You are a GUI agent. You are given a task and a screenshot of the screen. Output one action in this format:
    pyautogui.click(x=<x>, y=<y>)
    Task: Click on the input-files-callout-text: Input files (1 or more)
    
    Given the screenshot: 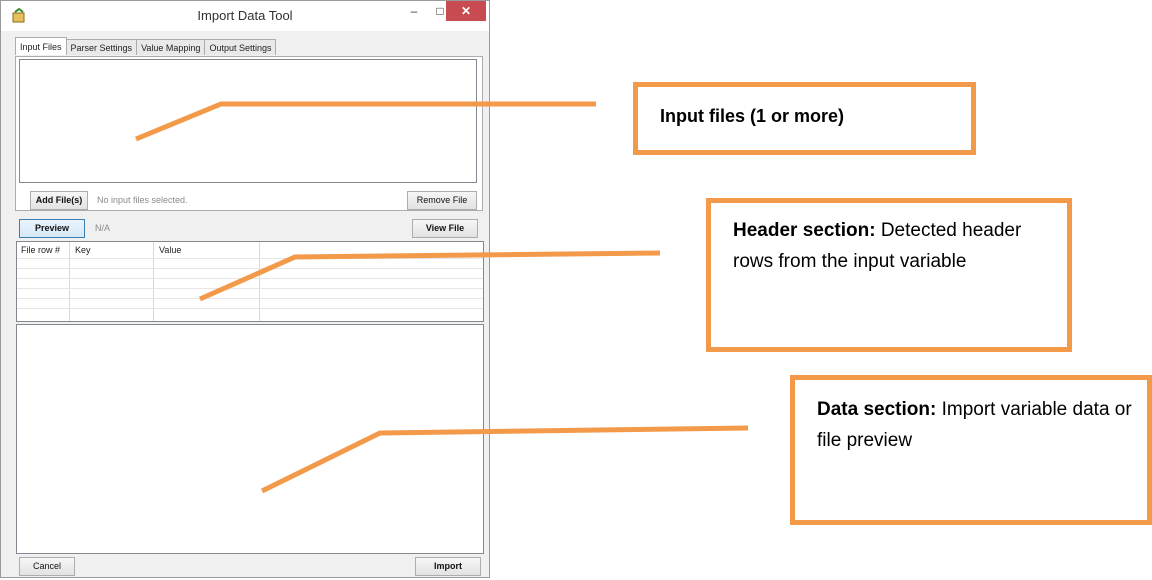 What is the action you would take?
    pyautogui.click(x=752, y=116)
    